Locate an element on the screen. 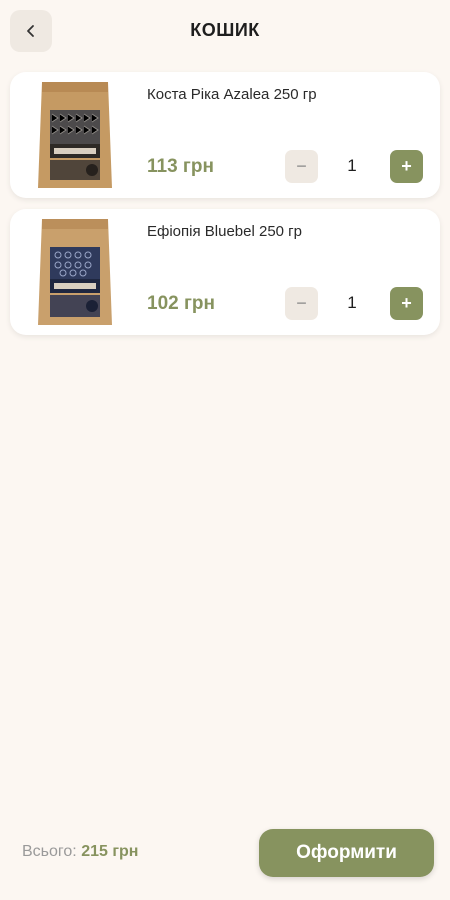 Image resolution: width=450 pixels, height=900 pixels. header: КОШИК is located at coordinates (225, 31).